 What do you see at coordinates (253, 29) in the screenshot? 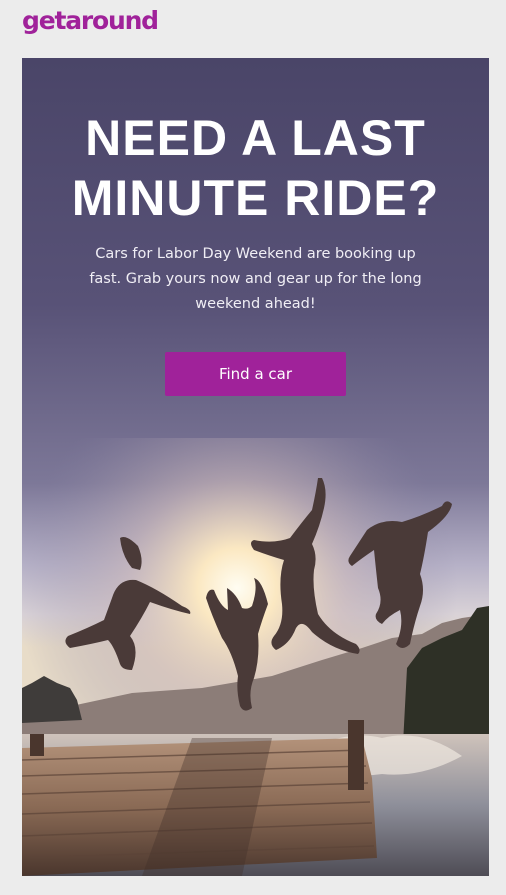
I see `email-header: getaround` at bounding box center [253, 29].